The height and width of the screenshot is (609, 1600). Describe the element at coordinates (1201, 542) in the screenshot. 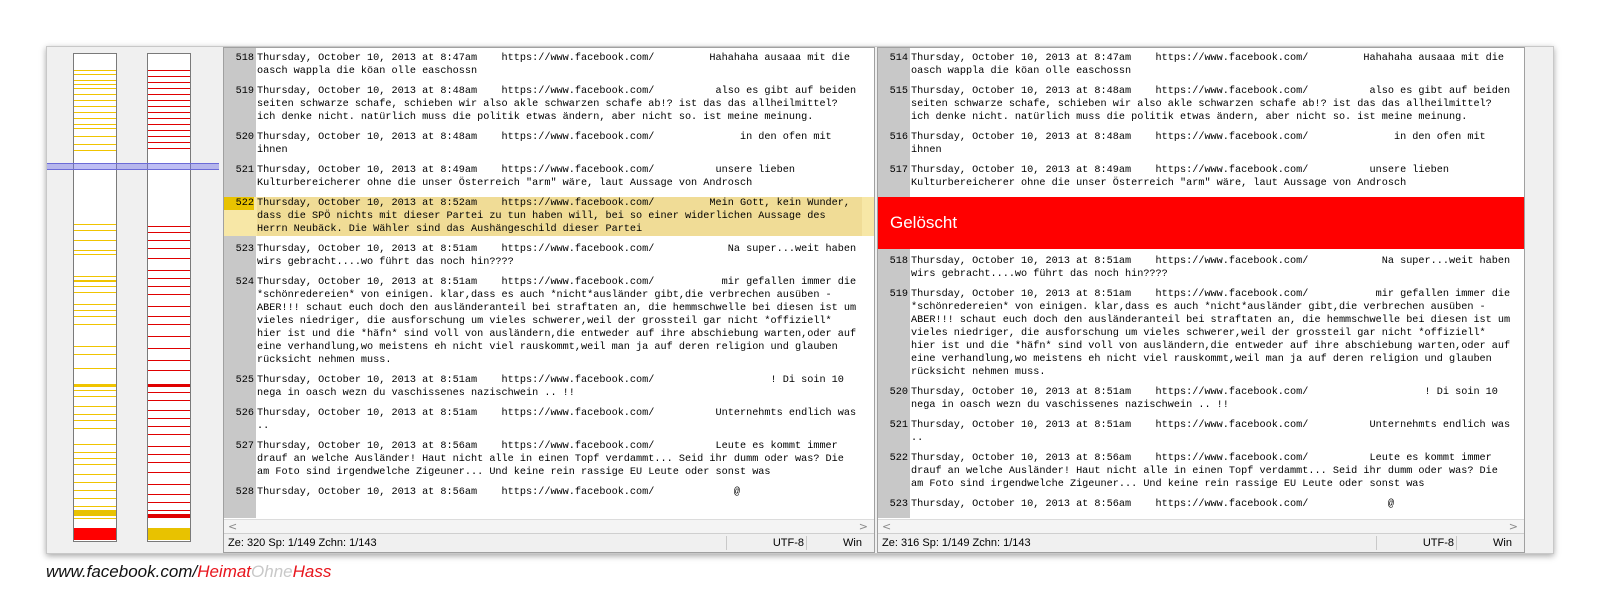

I see `status-bar: Ze: 316 Sp: 1/149 Zchn: 1/143 UTF-8 Win` at that location.